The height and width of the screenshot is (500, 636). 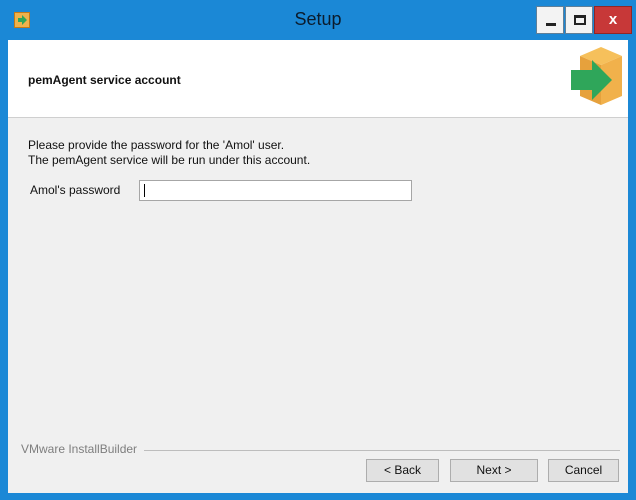 What do you see at coordinates (275, 190) in the screenshot?
I see `password-field` at bounding box center [275, 190].